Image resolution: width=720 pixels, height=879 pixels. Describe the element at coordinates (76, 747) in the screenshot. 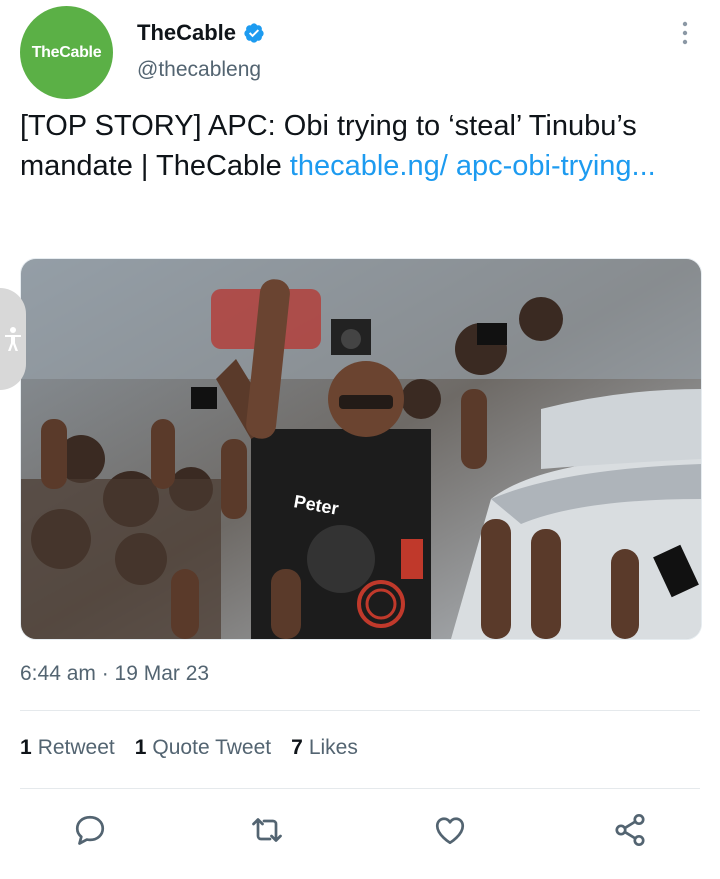

I see `retweets-label: Retweet` at that location.